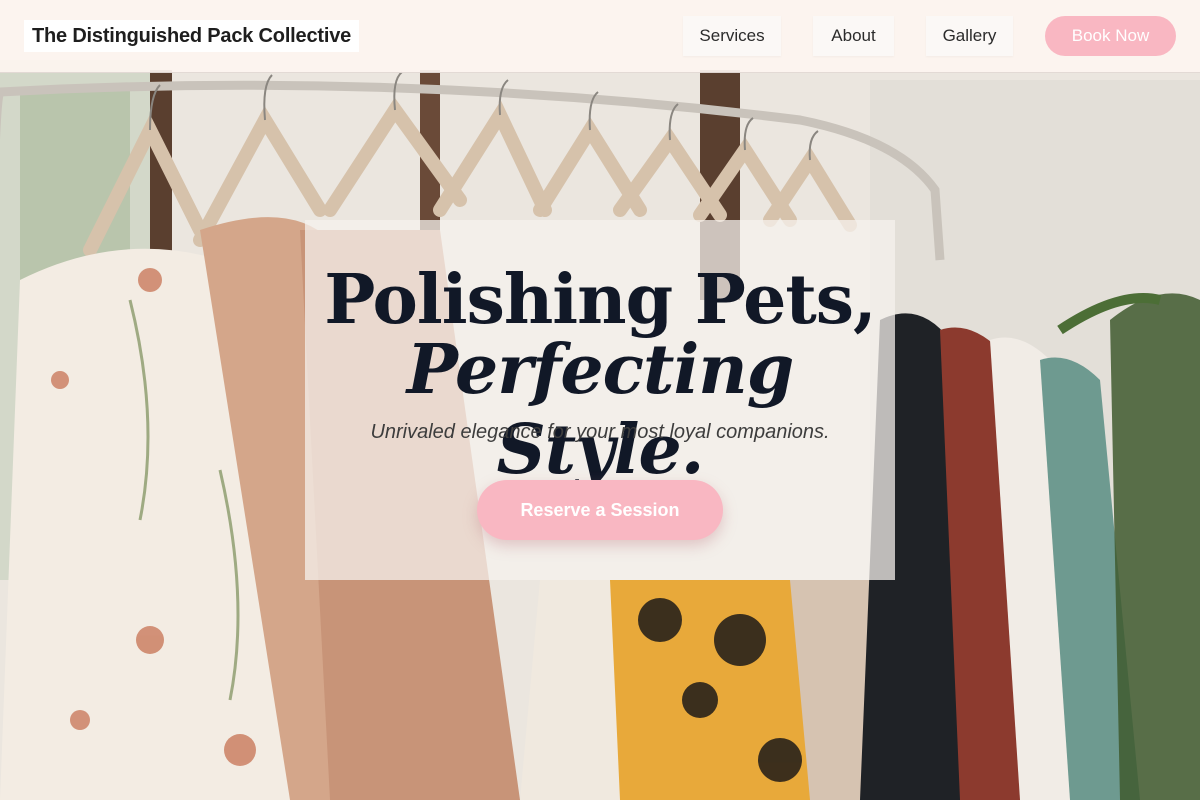  I want to click on nav-services: Services, so click(732, 36).